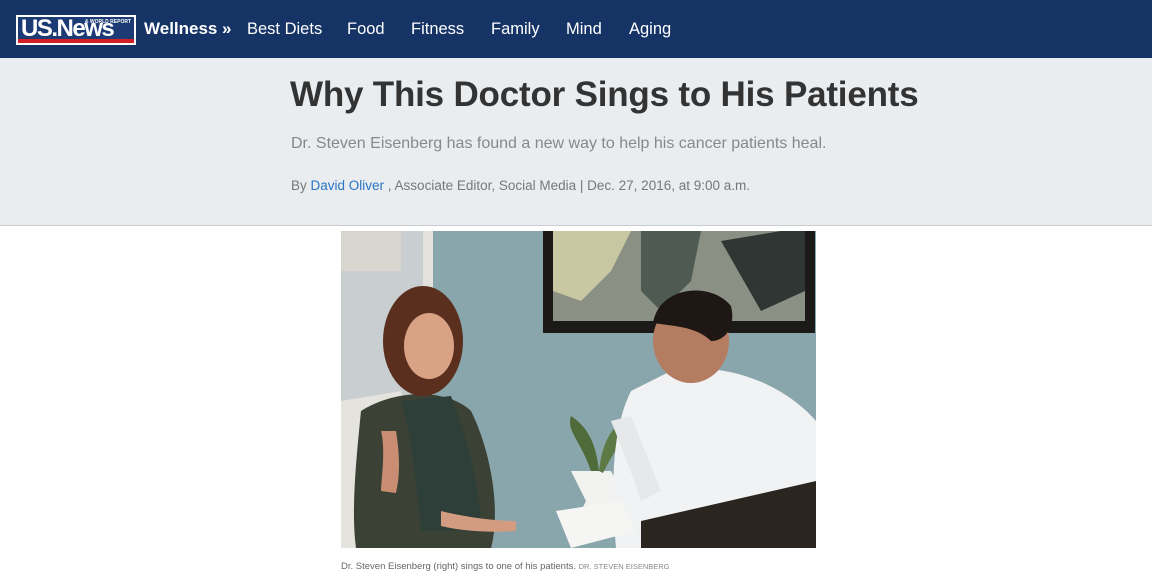 The image size is (1152, 584). Describe the element at coordinates (284, 29) in the screenshot. I see `nav-item-best-diets: Best Diets` at that location.